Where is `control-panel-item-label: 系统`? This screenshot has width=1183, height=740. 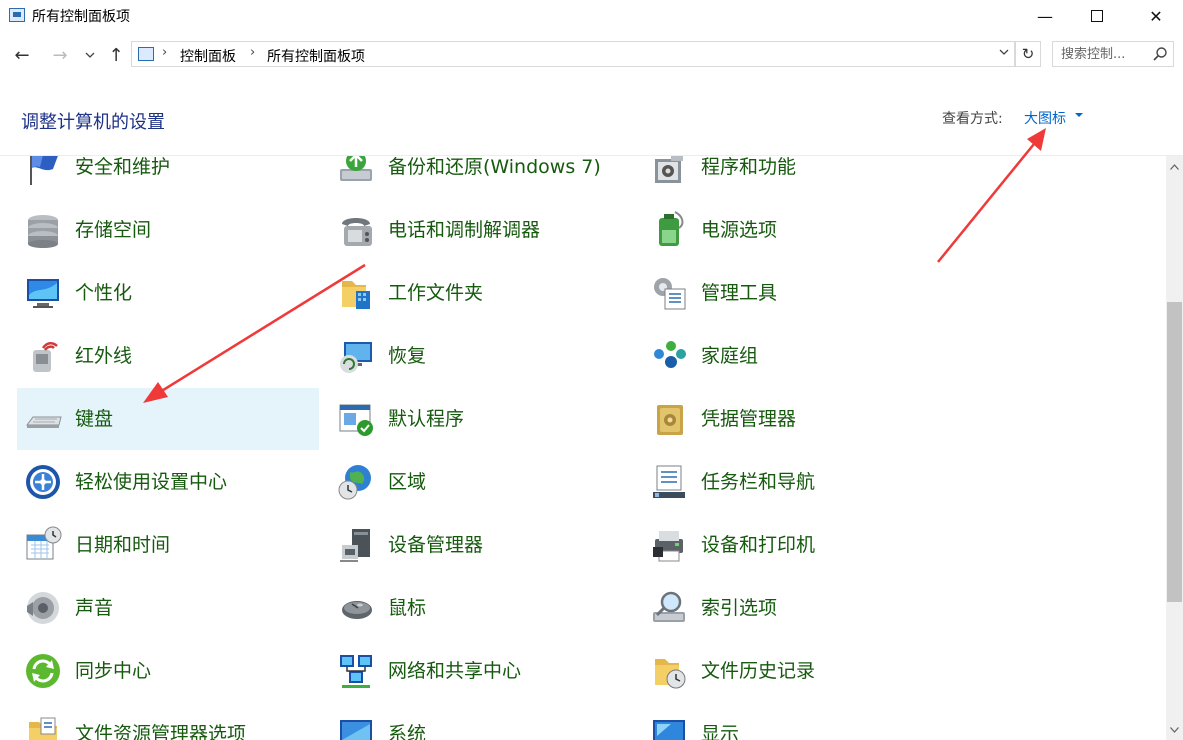
control-panel-item-label: 系统 is located at coordinates (407, 731).